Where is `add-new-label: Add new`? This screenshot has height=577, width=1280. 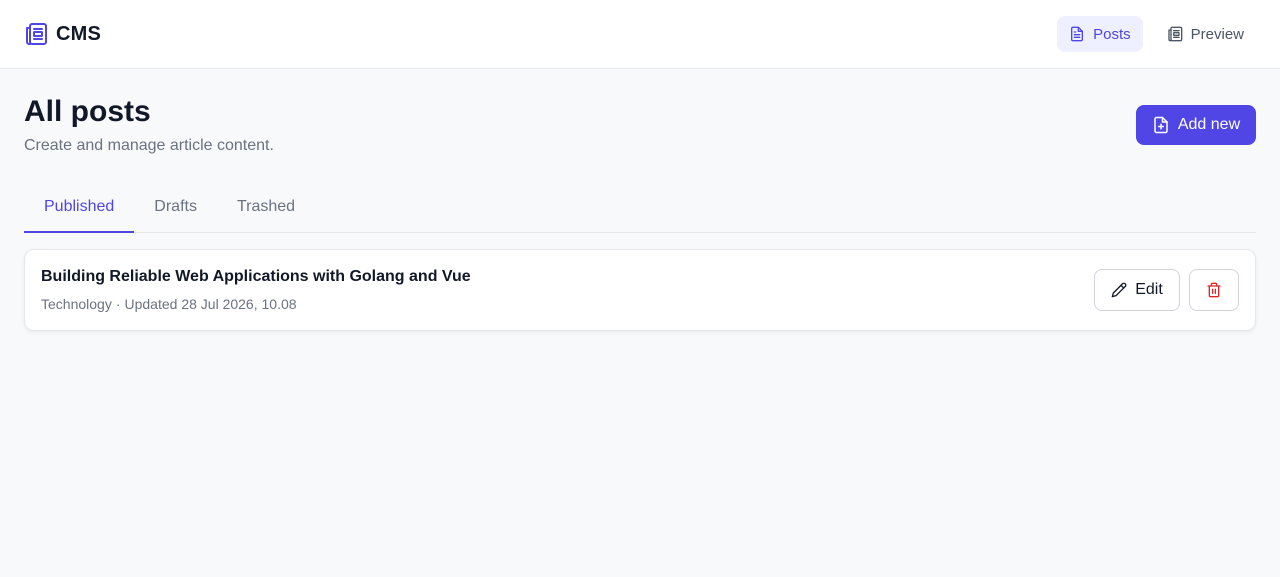
add-new-label: Add new is located at coordinates (1209, 124).